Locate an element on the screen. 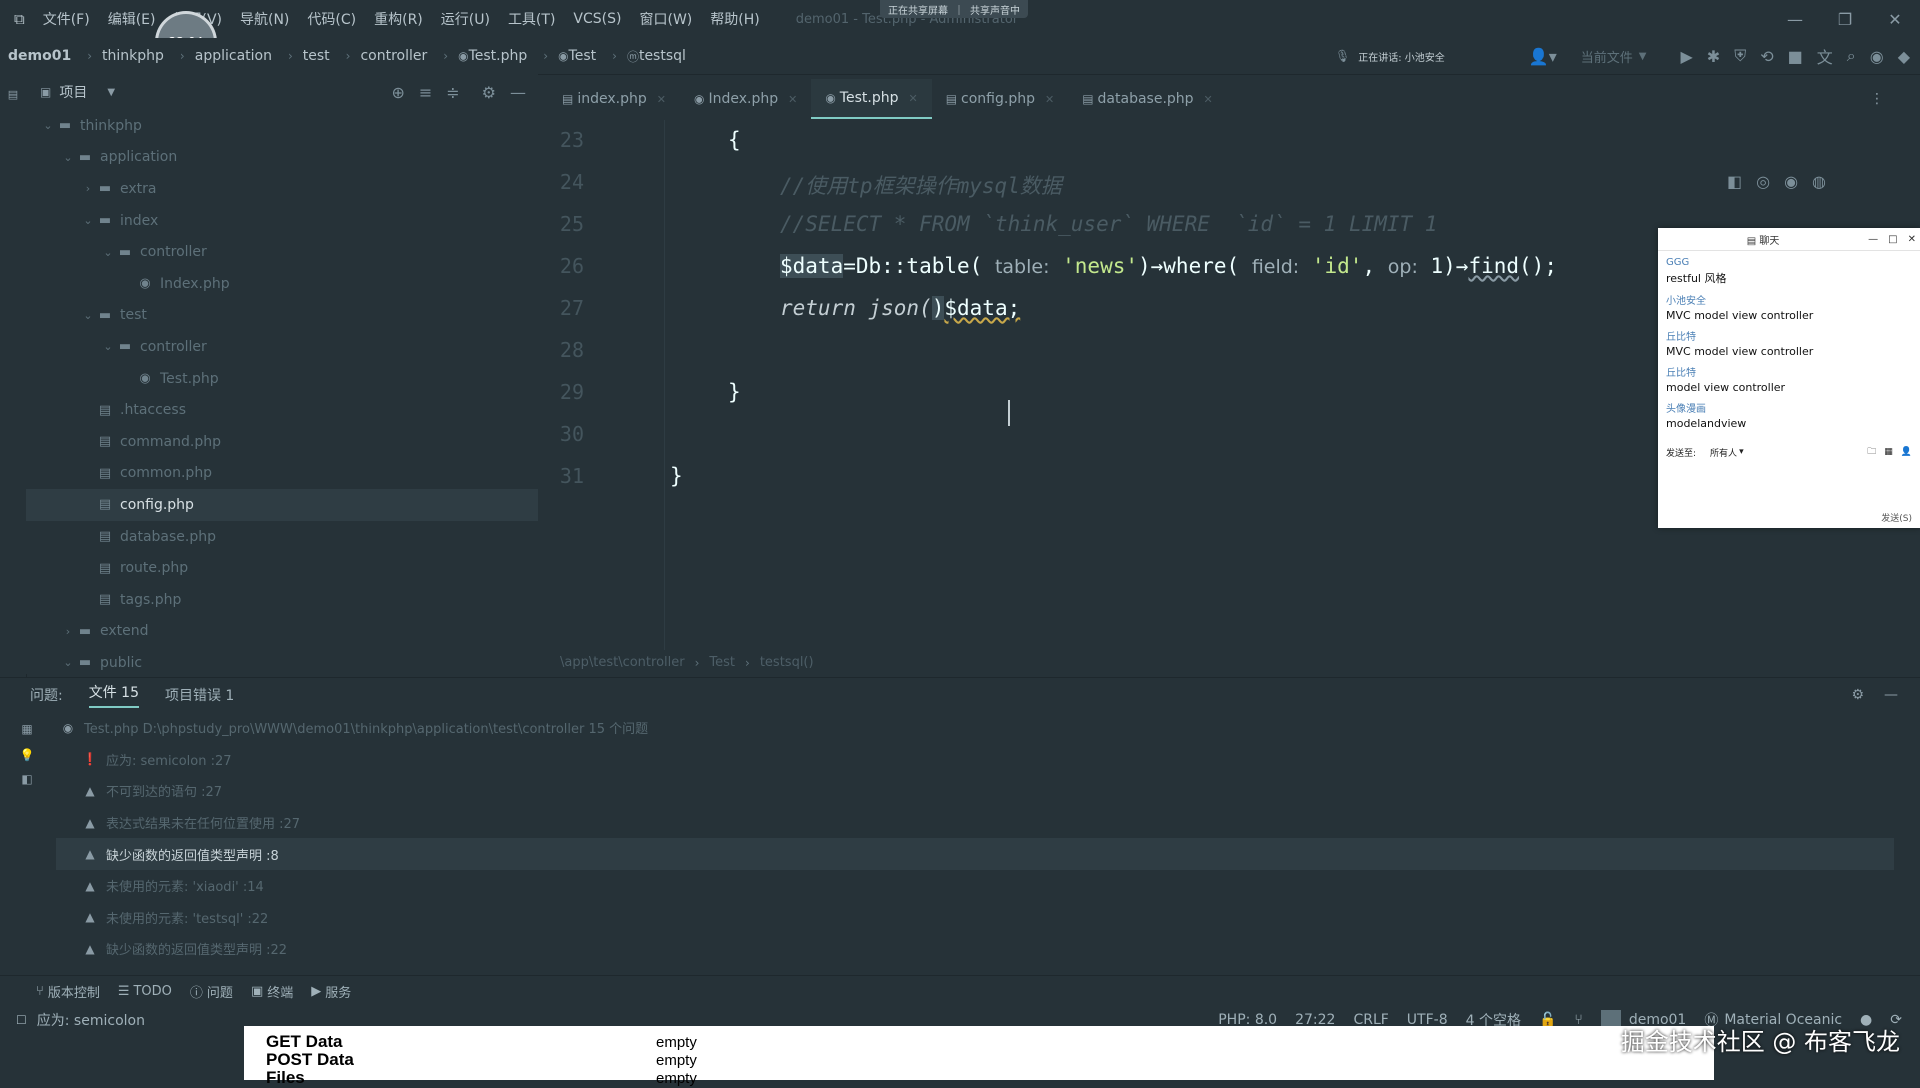 This screenshot has width=1920, height=1088. tree-item: ▤ command.php is located at coordinates (282, 442).